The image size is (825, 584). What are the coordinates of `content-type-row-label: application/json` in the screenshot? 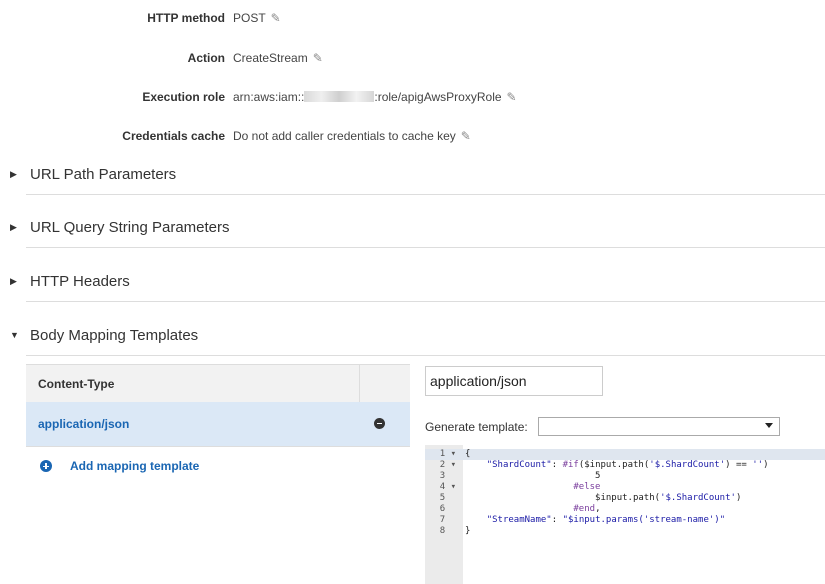 It's located at (84, 424).